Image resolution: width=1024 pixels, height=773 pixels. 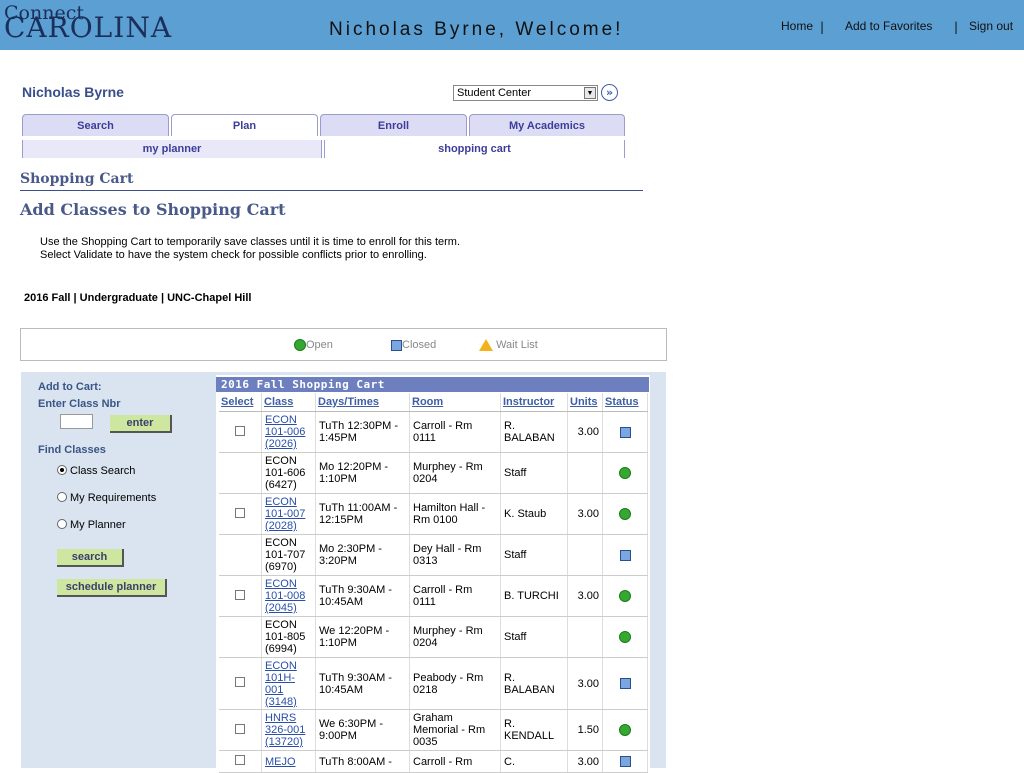 What do you see at coordinates (285, 432) in the screenshot?
I see `class-link: 101-006` at bounding box center [285, 432].